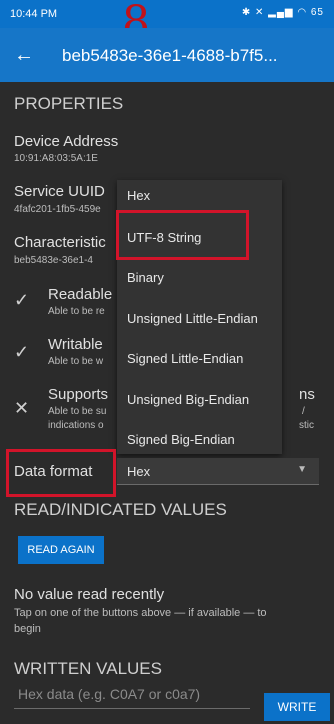 The image size is (334, 724). Describe the element at coordinates (76, 361) in the screenshot. I see `writable-subtitle: Able to be w` at that location.